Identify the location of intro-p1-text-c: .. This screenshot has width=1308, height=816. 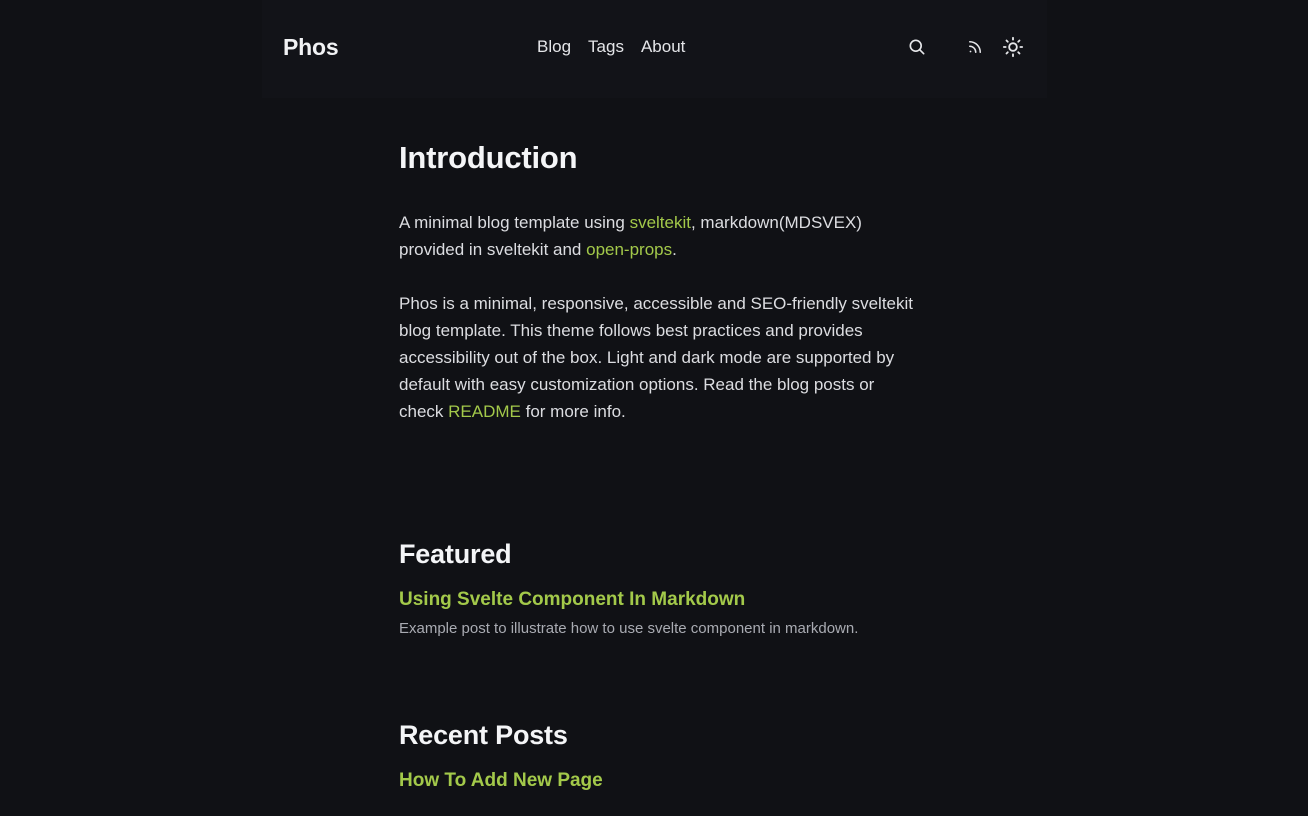
(674, 249).